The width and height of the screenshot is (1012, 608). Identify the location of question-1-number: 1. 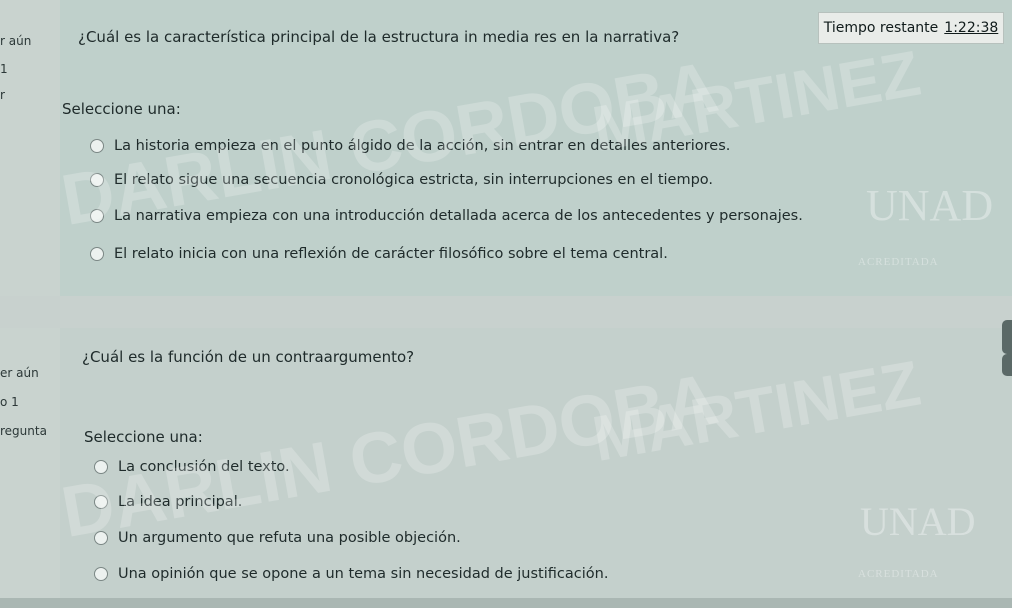
(4, 69).